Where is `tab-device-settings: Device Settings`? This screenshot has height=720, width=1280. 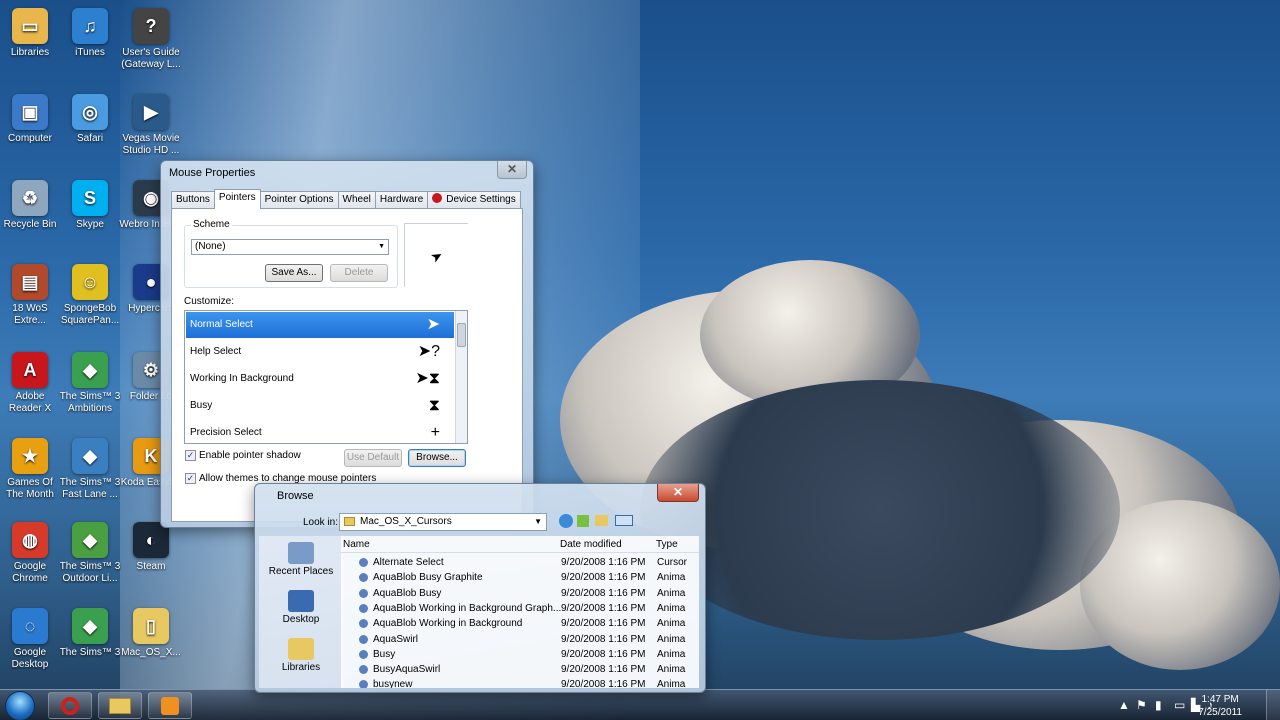 tab-device-settings: Device Settings is located at coordinates (474, 200).